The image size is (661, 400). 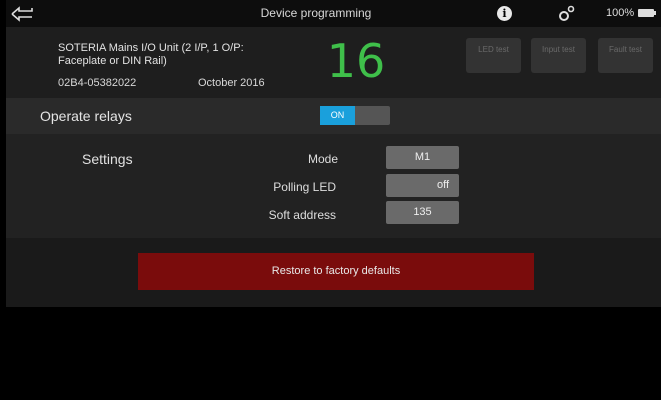 I want to click on device-date: October 2016, so click(x=231, y=83).